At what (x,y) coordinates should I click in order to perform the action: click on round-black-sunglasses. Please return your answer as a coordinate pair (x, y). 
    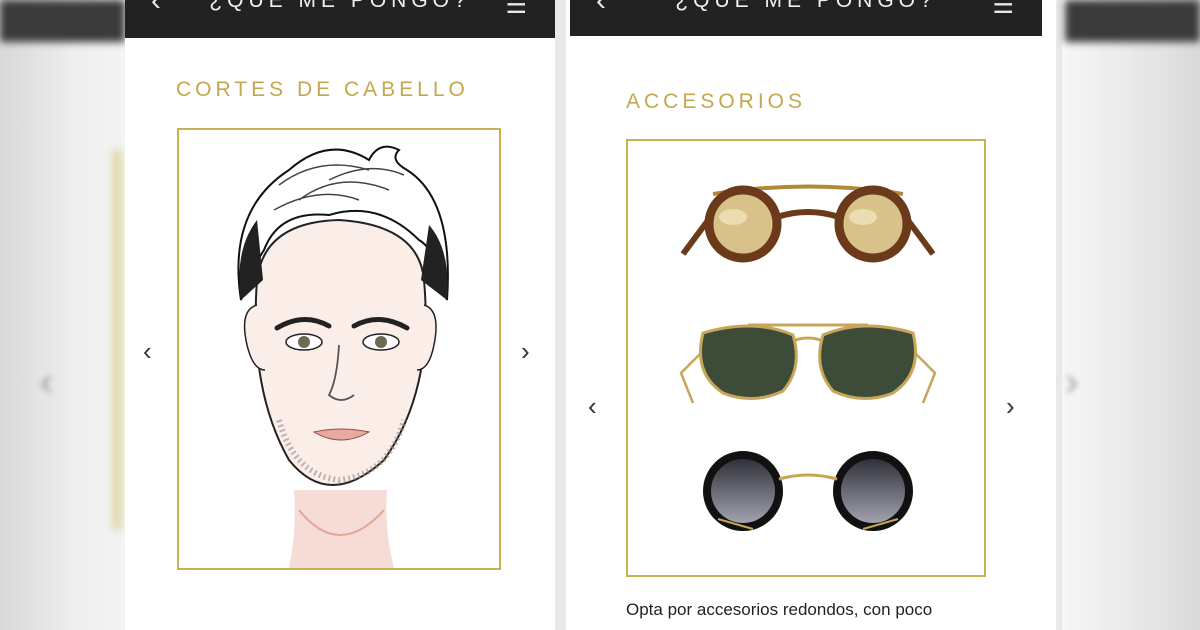
    Looking at the image, I should click on (808, 491).